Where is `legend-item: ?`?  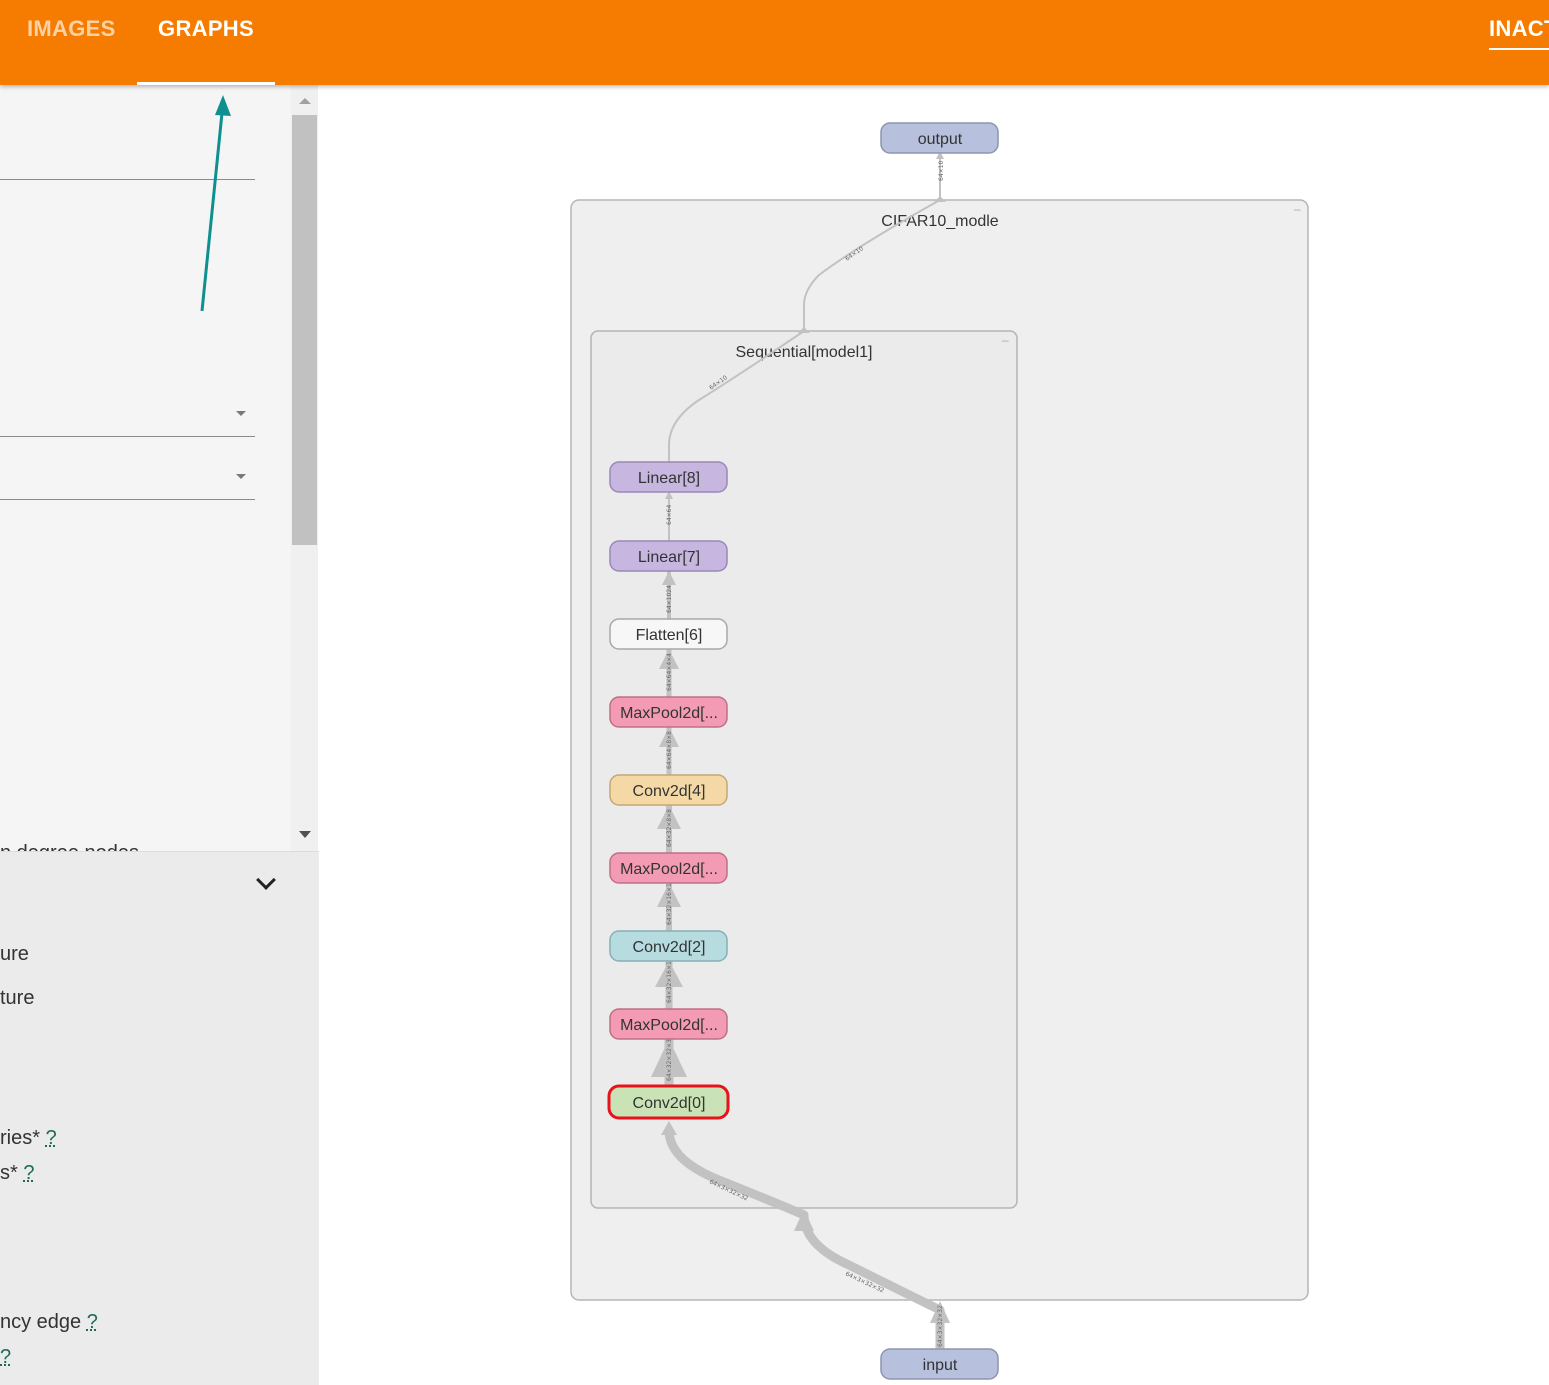 legend-item: ? is located at coordinates (5, 1357).